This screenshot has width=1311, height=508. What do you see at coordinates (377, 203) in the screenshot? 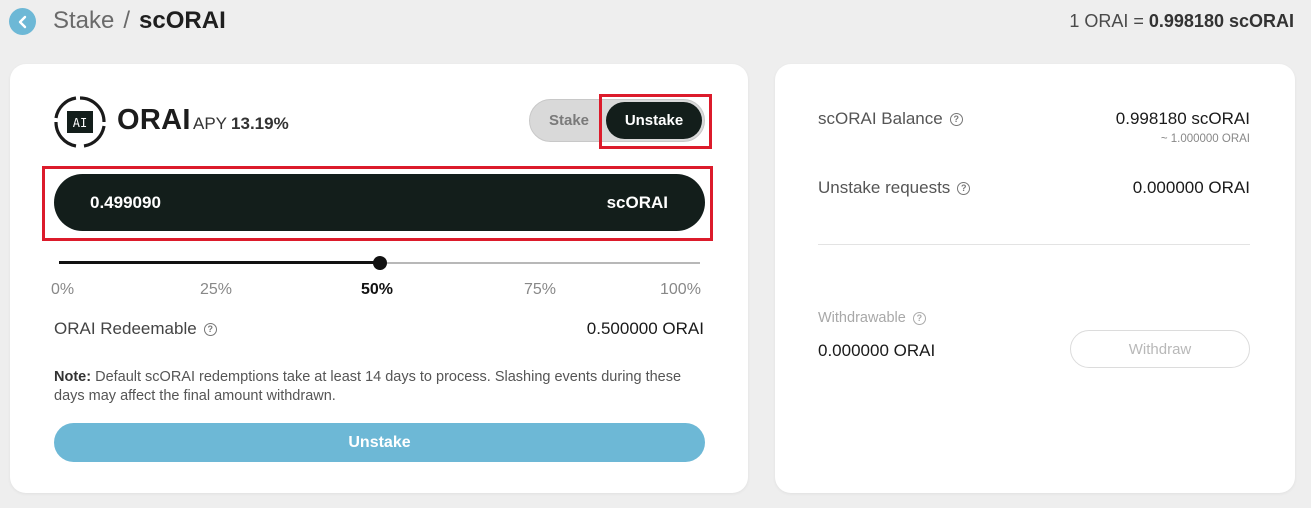
I see `highlight-box-amount` at bounding box center [377, 203].